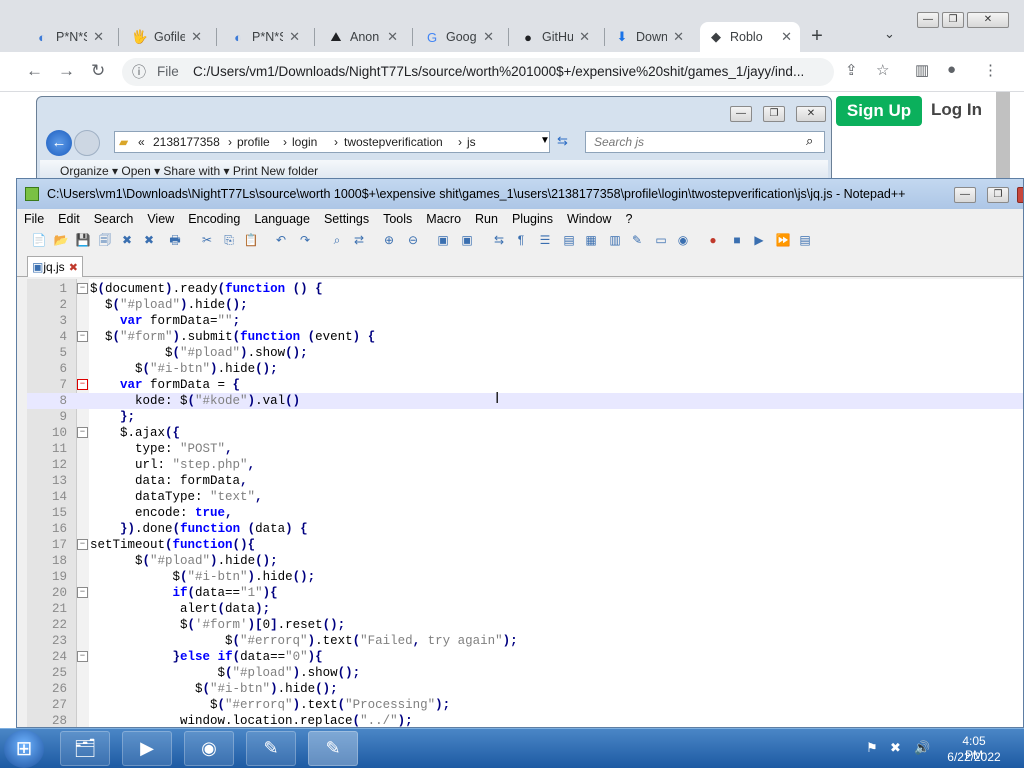 The width and height of the screenshot is (1024, 768). What do you see at coordinates (199, 353) in the screenshot?
I see `code-text: $("#pload").show();` at bounding box center [199, 353].